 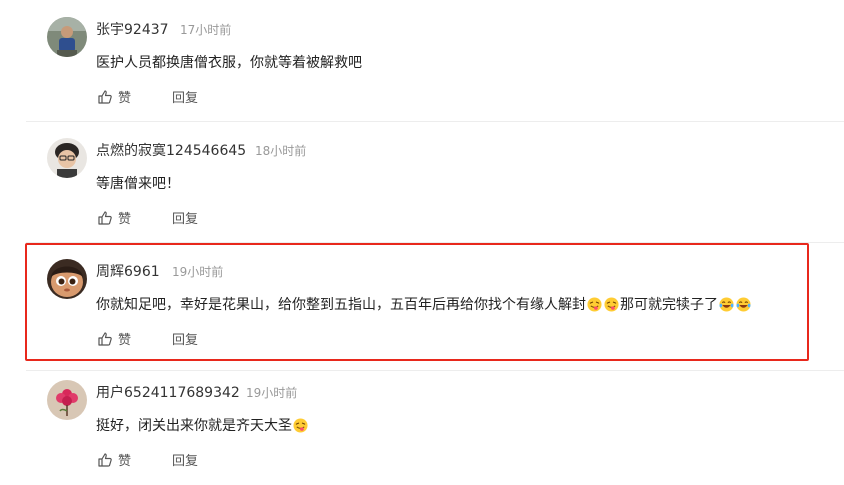 What do you see at coordinates (171, 150) in the screenshot?
I see `comment-username: 点燃的寂寞124546645` at bounding box center [171, 150].